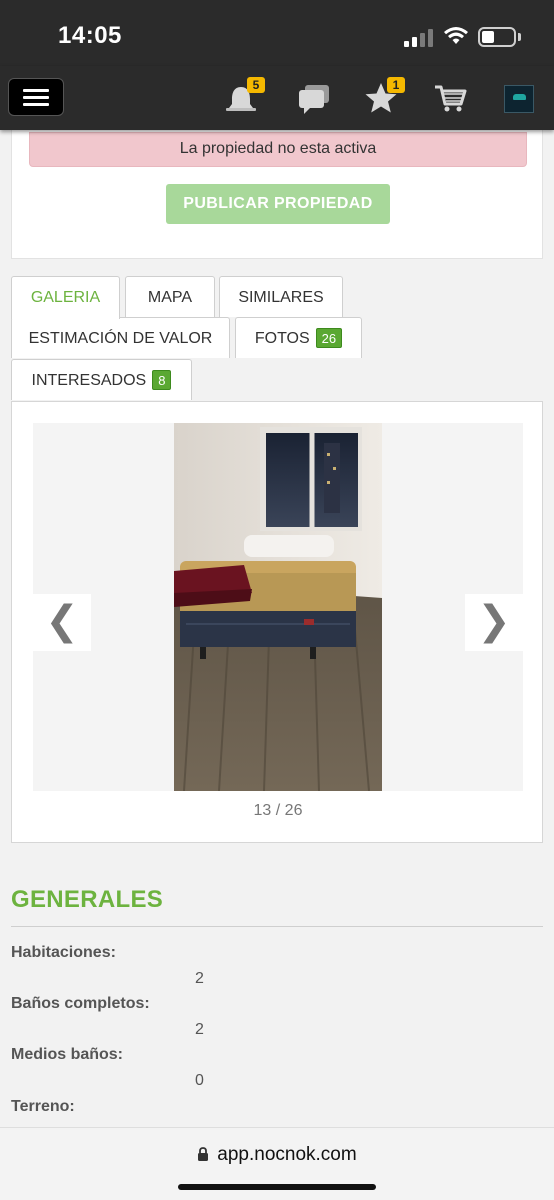 The image size is (554, 1200). I want to click on spec-value-habitaciones: 2, so click(199, 978).